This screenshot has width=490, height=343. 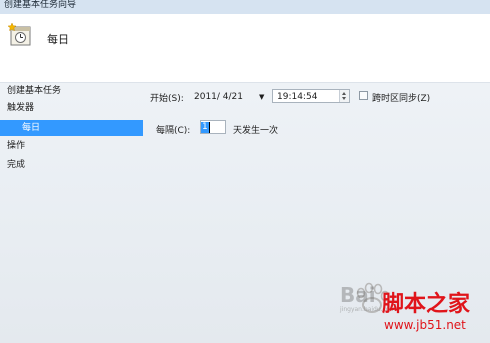 I want to click on recur-interval-value: 1, so click(x=205, y=127).